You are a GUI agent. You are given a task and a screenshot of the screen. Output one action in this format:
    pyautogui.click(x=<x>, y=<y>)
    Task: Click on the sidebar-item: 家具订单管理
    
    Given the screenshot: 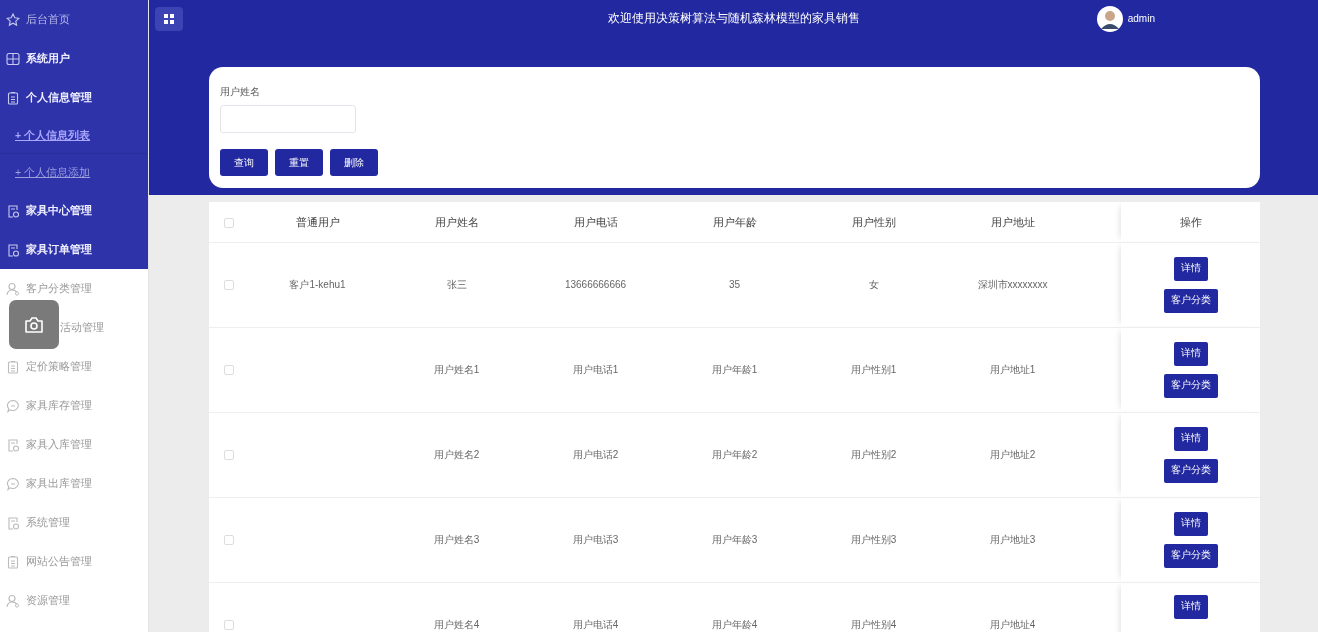 What is the action you would take?
    pyautogui.click(x=59, y=249)
    